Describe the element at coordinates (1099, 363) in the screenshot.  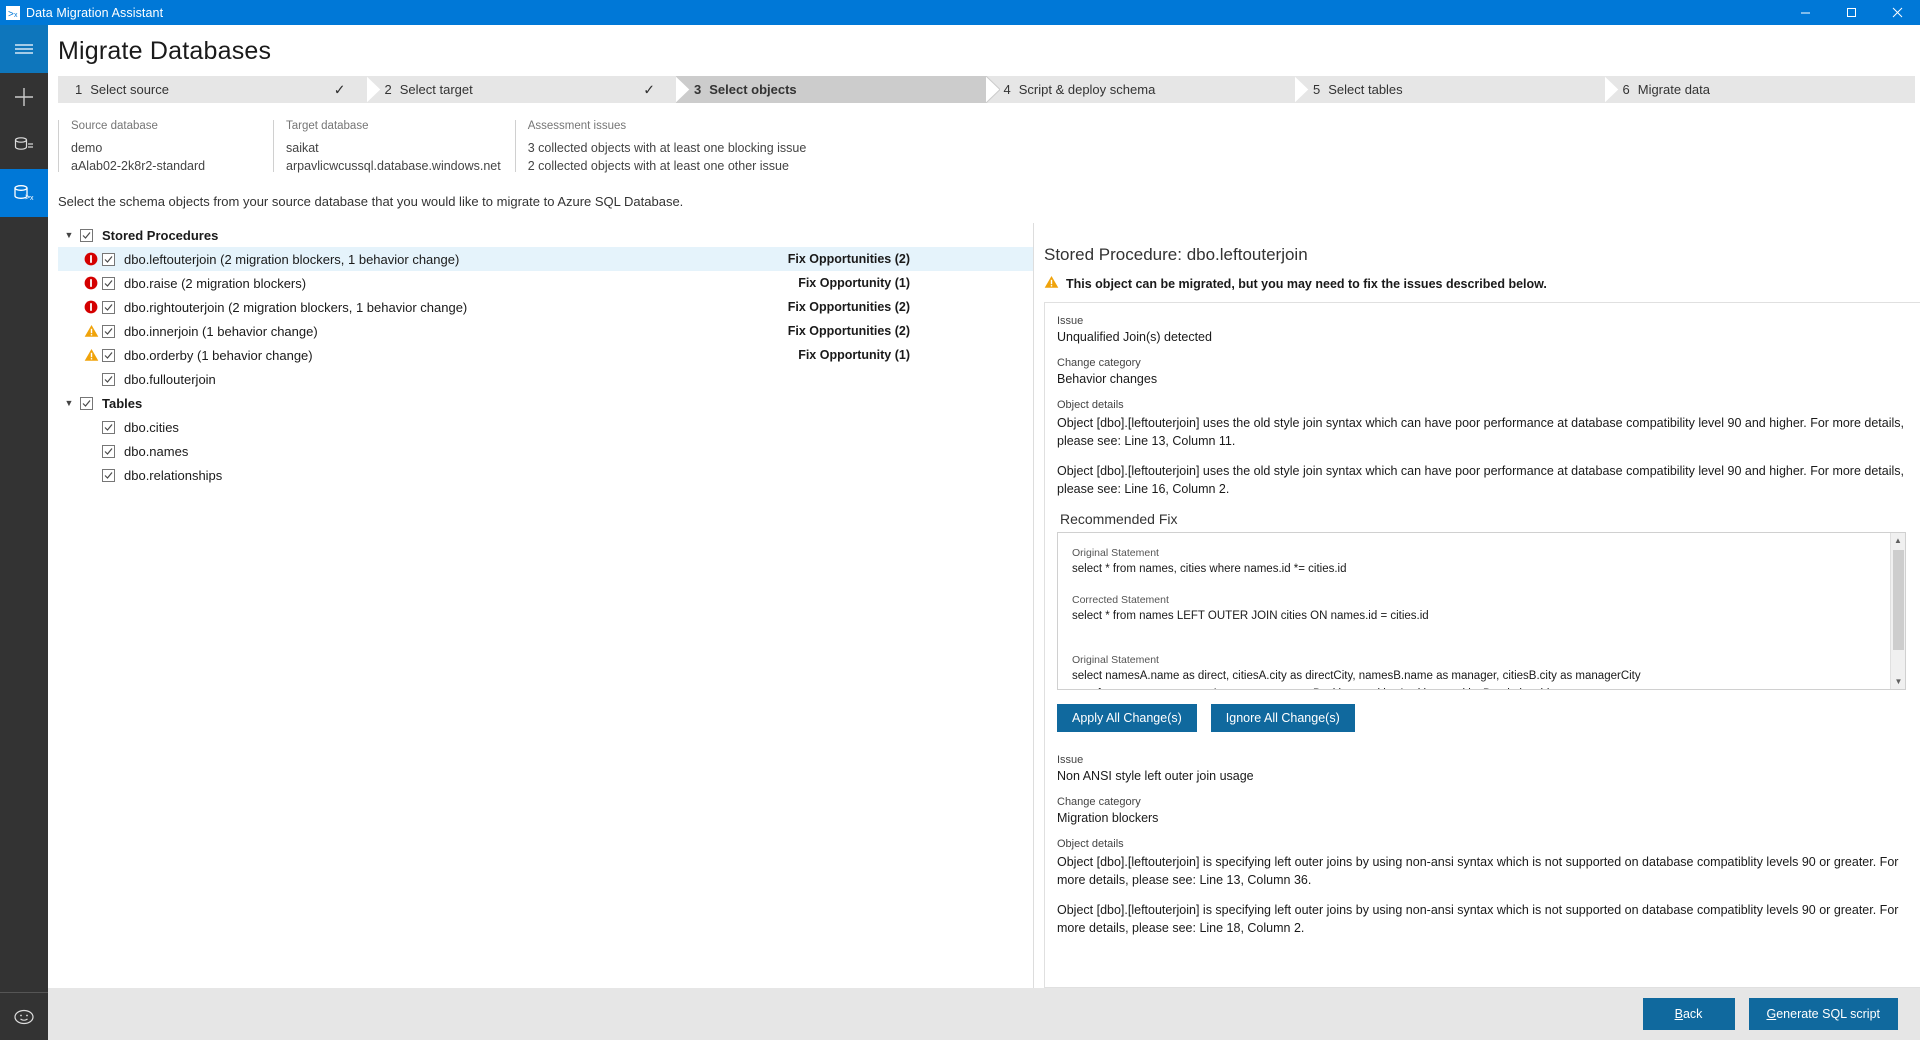
I see `issue1-category-label: Change category` at that location.